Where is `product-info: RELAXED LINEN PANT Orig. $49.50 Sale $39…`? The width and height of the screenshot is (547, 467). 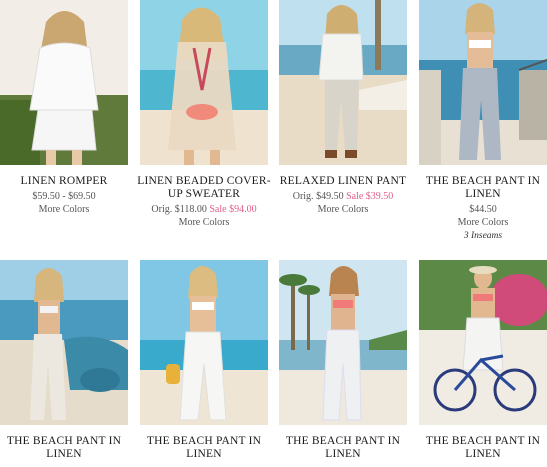 product-info: RELAXED LINEN PANT Orig. $49.50 Sale $39… is located at coordinates (343, 195).